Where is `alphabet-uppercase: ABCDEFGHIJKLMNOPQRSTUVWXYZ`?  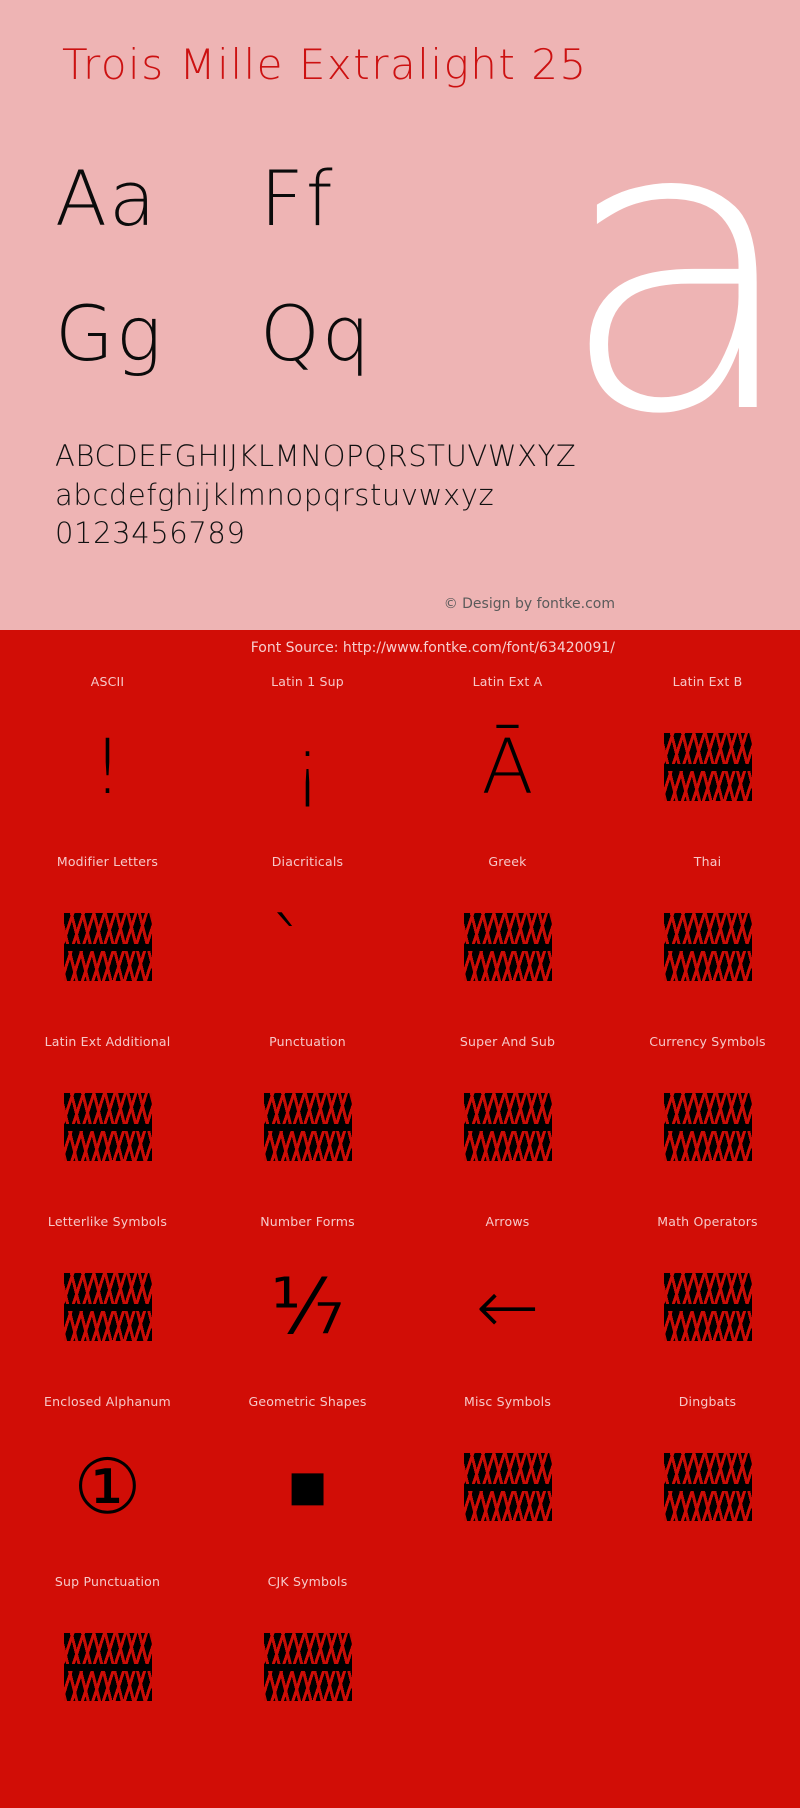 alphabet-uppercase: ABCDEFGHIJKLMNOPQRSTUVWXYZ is located at coordinates (316, 456).